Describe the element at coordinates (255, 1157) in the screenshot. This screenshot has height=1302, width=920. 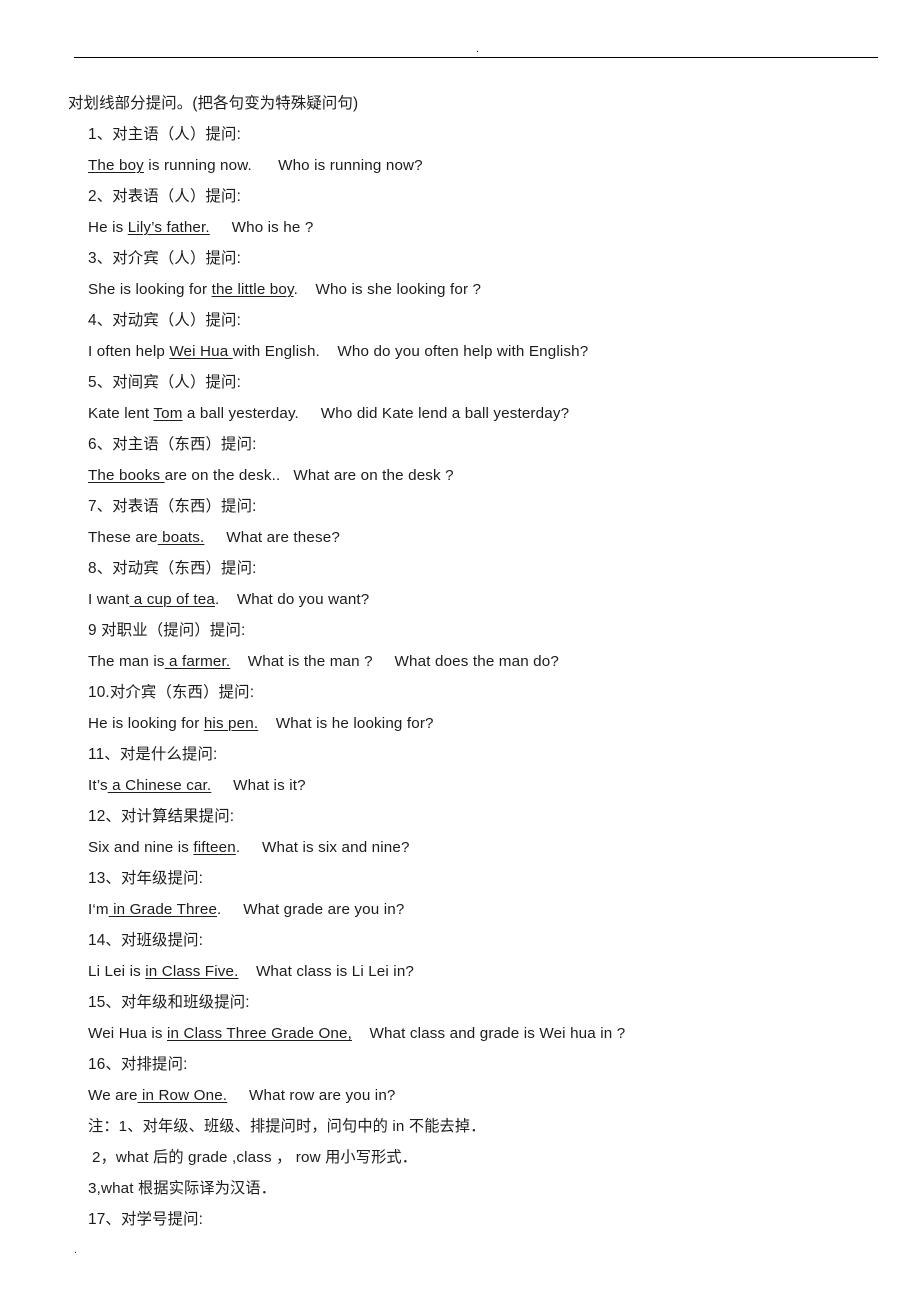
I see `note-line: 2，what 后的 grade ,class ， row 用小写形式．` at that location.